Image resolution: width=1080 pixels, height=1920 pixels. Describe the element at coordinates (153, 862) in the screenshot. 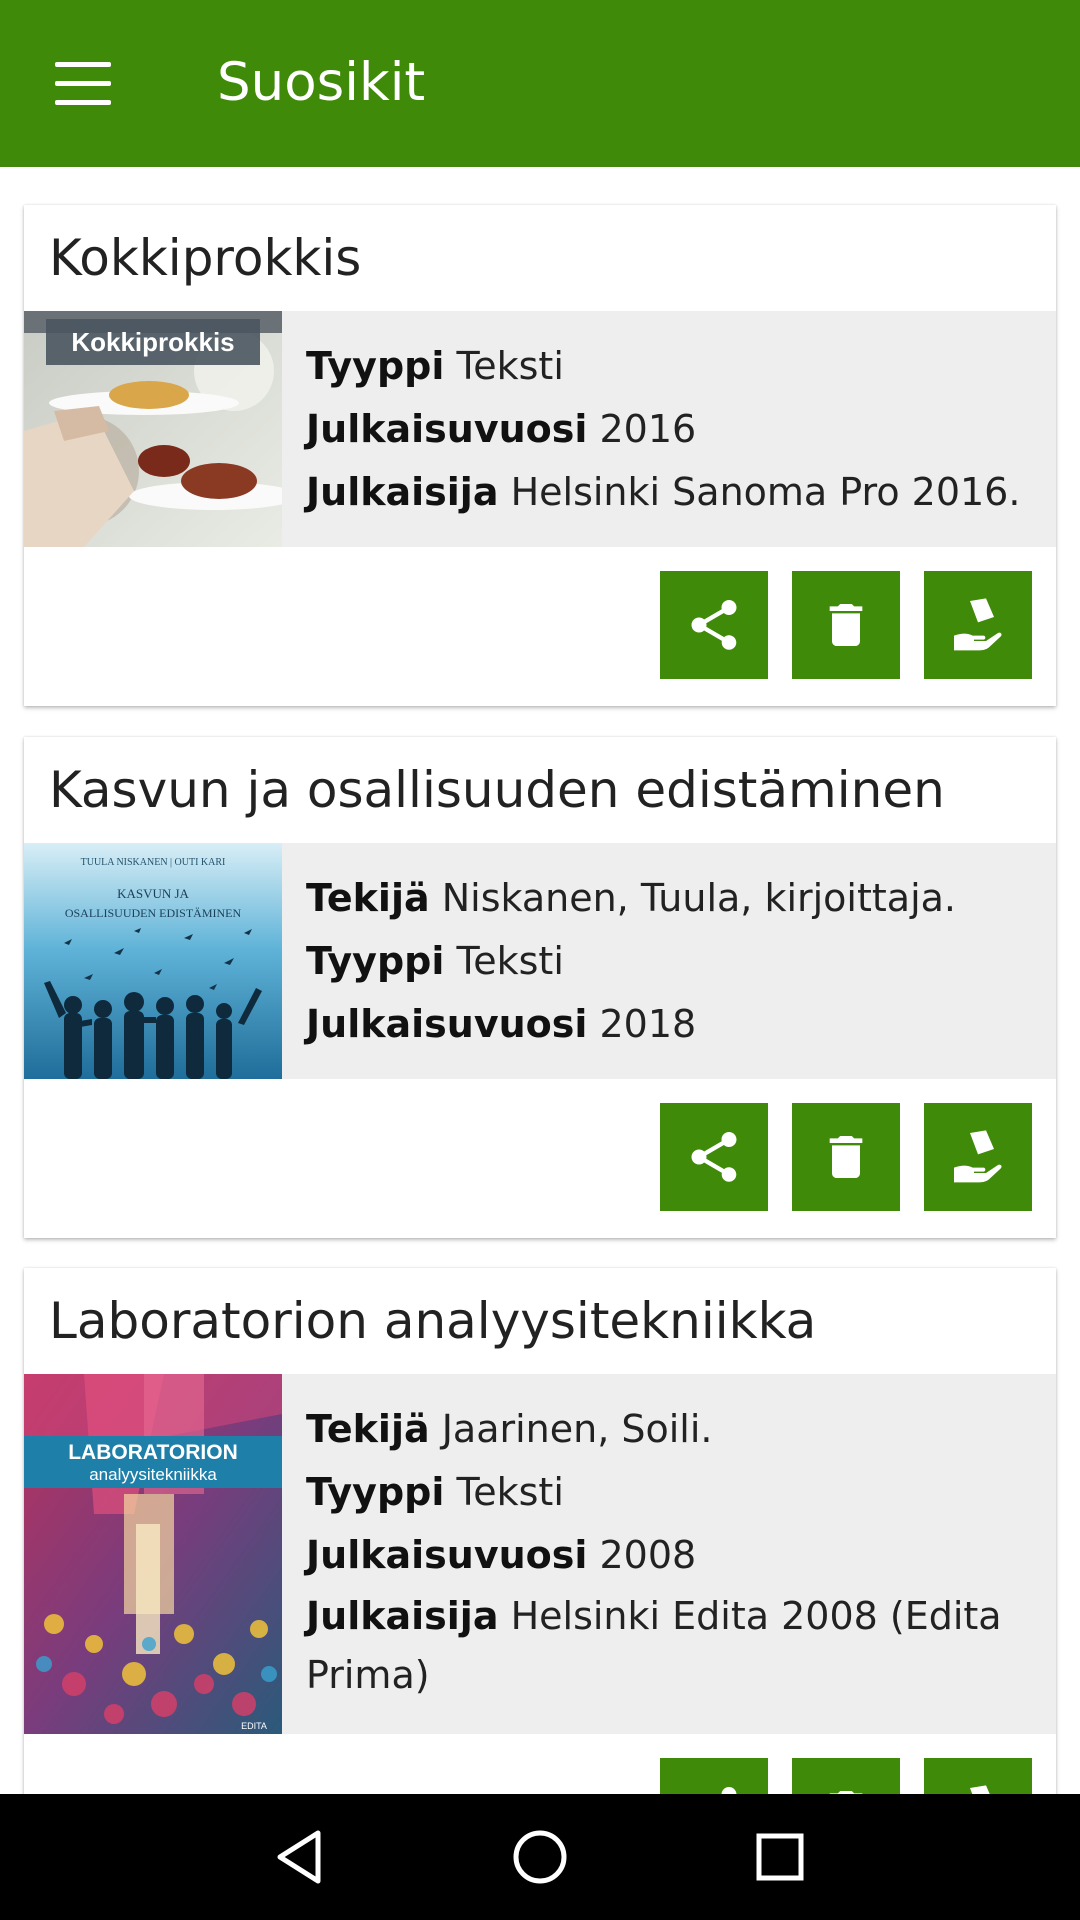

I see `cover-authors: TUULA NISKANEN | OUTI KARI` at that location.